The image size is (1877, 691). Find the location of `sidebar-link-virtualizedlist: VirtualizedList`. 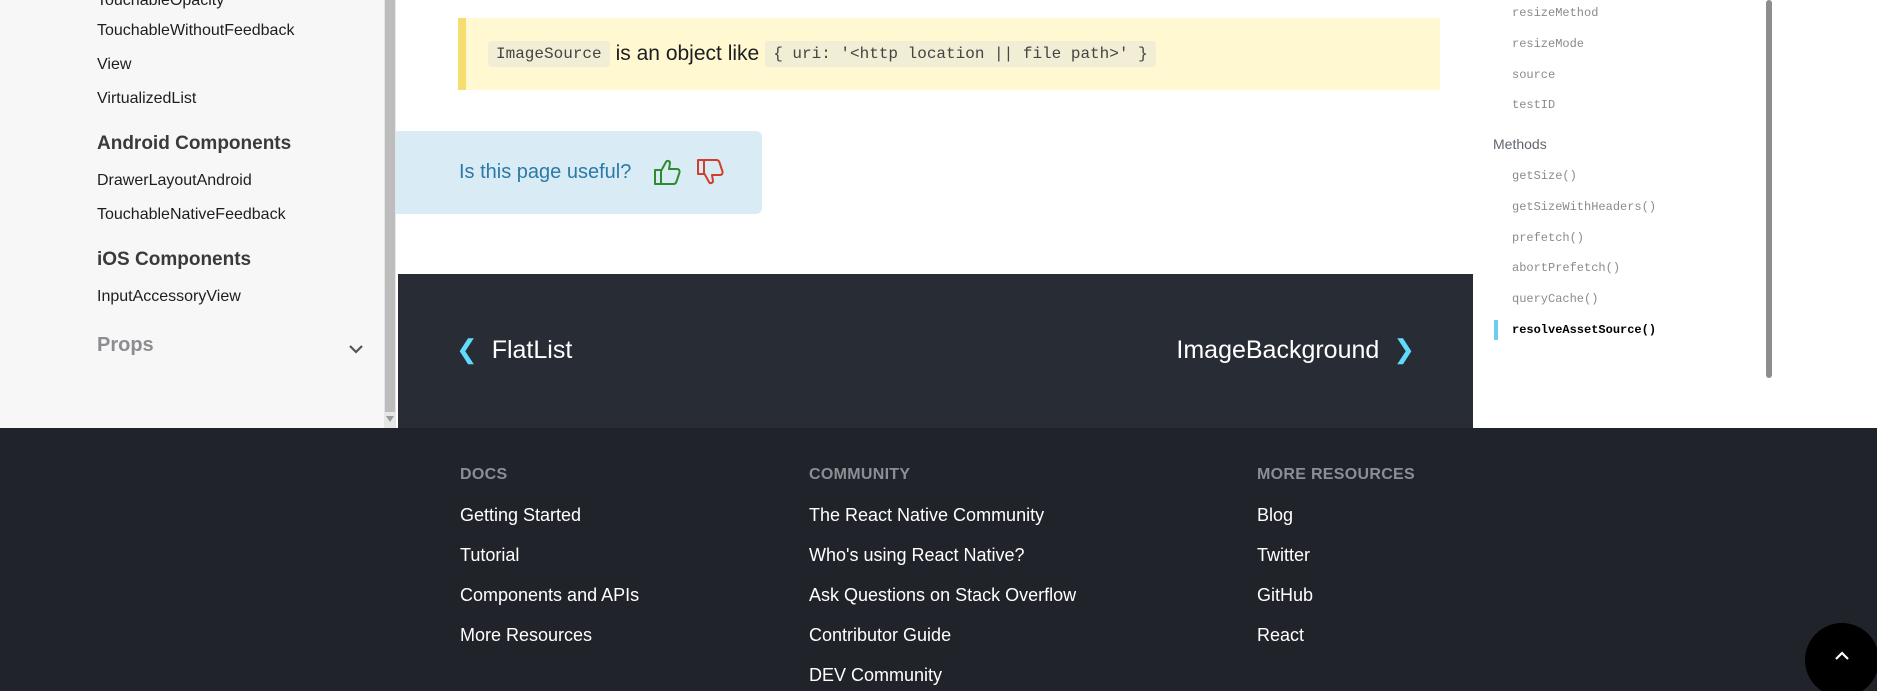

sidebar-link-virtualizedlist: VirtualizedList is located at coordinates (146, 99).